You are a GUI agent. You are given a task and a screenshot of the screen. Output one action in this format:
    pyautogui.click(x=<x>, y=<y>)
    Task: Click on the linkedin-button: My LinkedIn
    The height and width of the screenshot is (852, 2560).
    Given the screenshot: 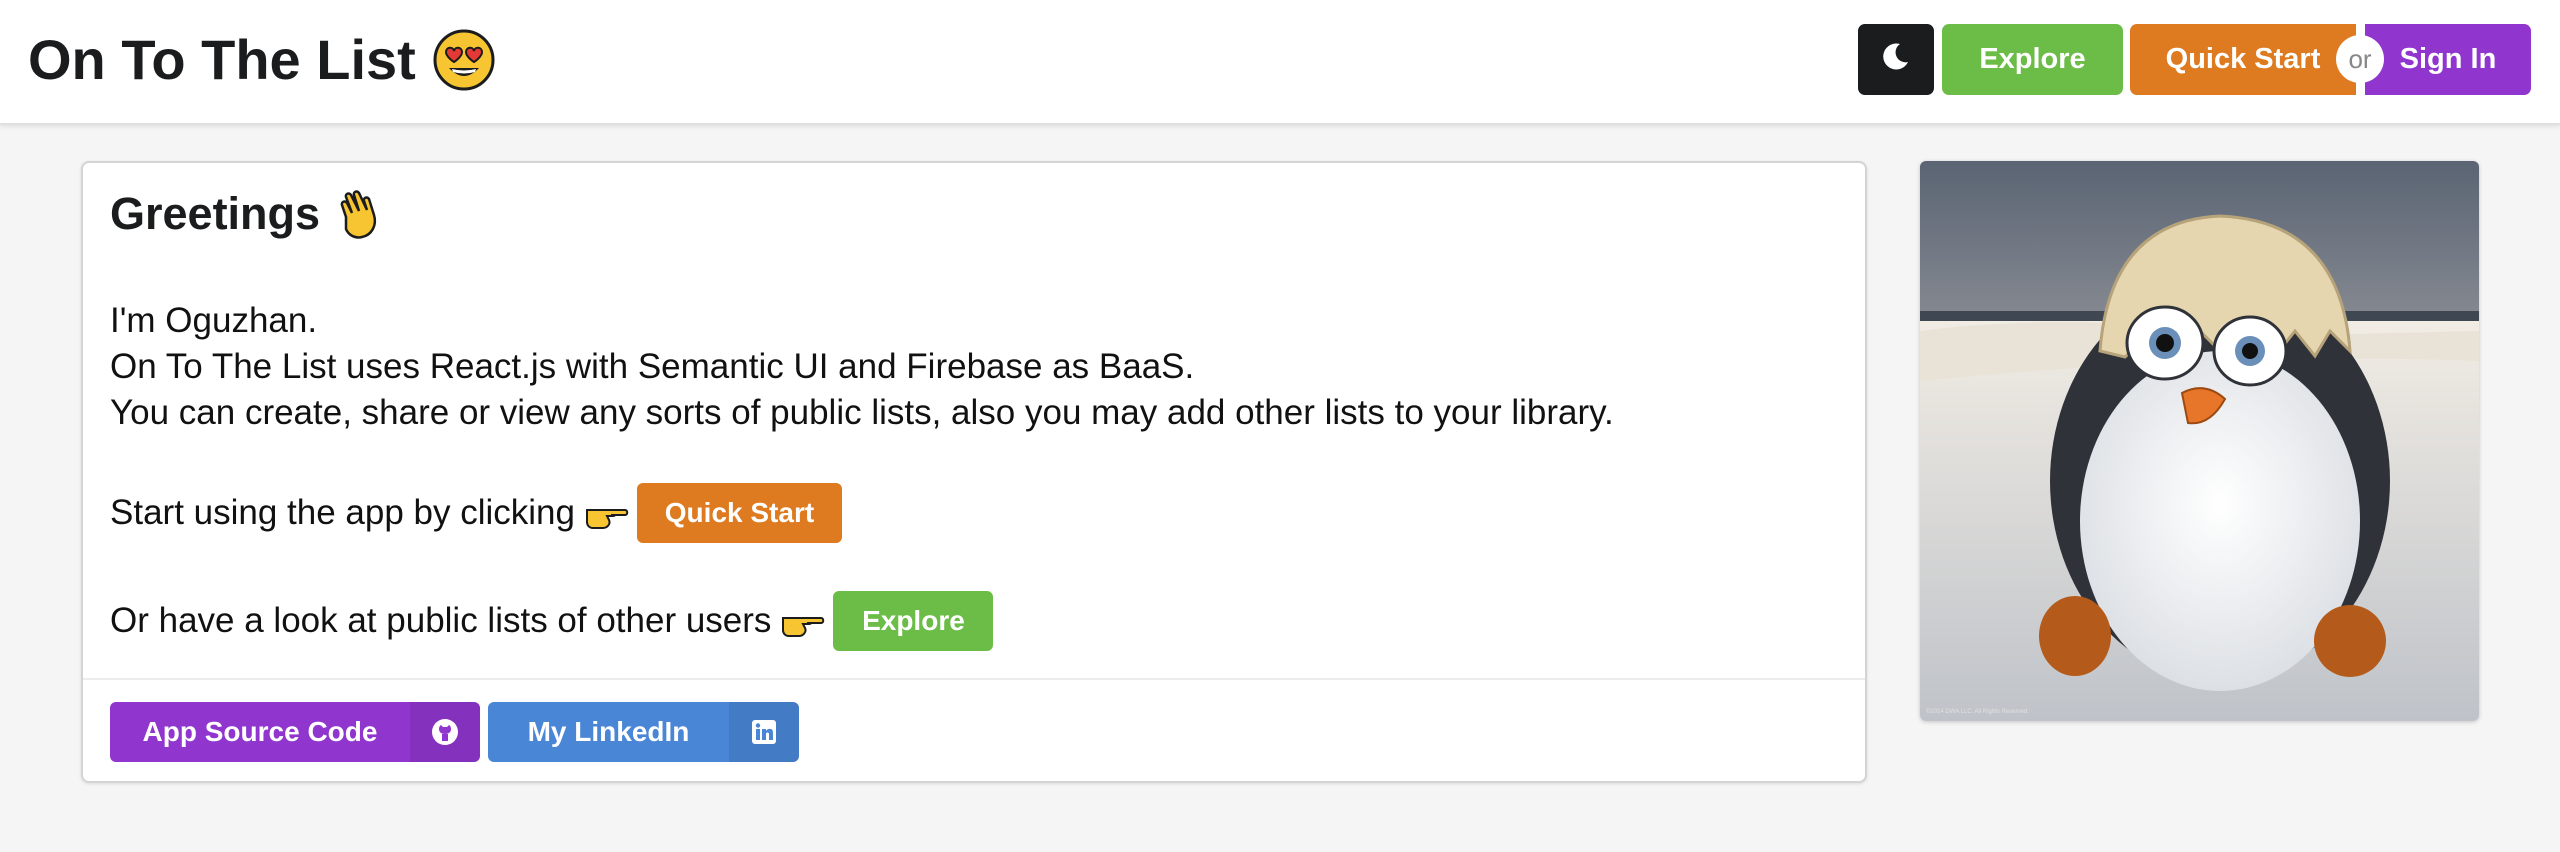 What is the action you would take?
    pyautogui.click(x=643, y=732)
    